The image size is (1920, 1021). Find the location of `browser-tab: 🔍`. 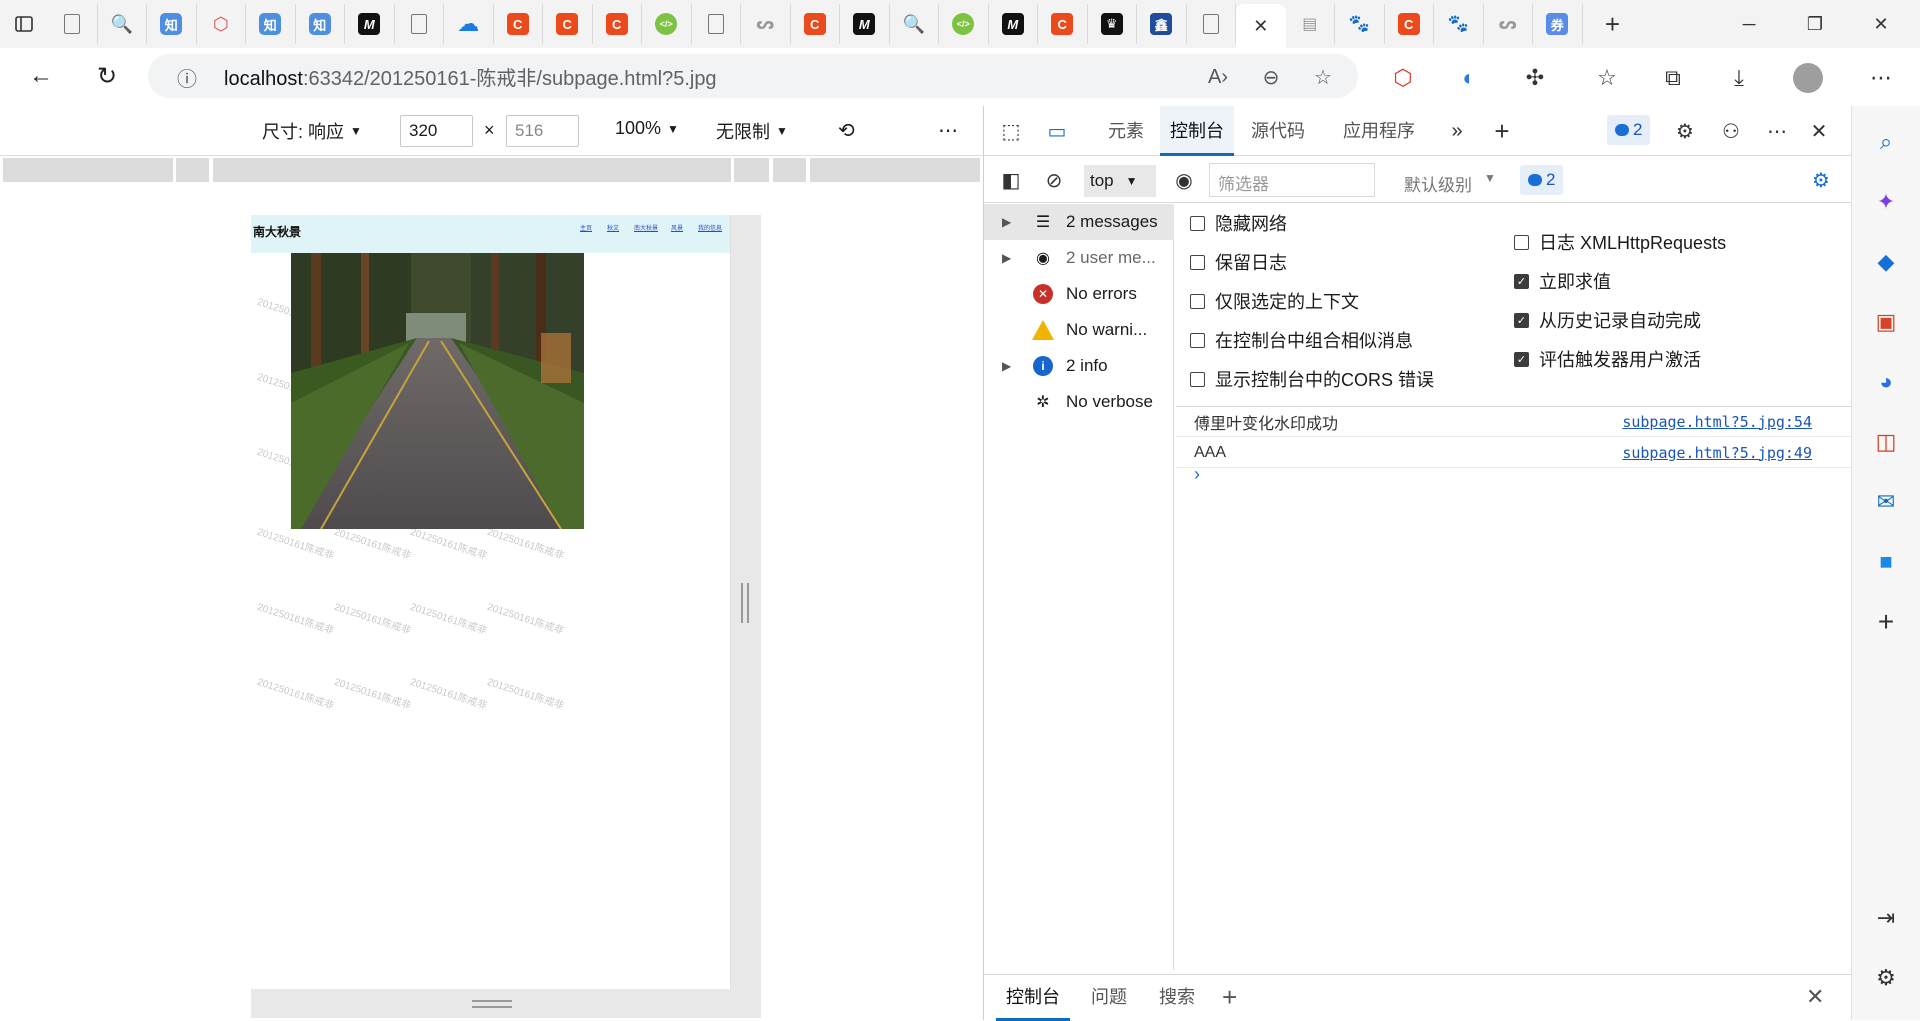

browser-tab: 🔍 is located at coordinates (914, 24).